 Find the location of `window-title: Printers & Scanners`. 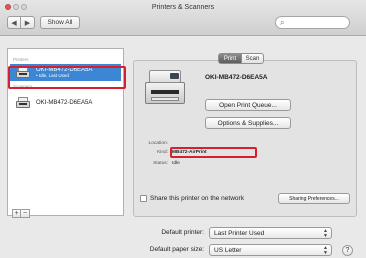

window-title: Printers & Scanners is located at coordinates (183, 7).